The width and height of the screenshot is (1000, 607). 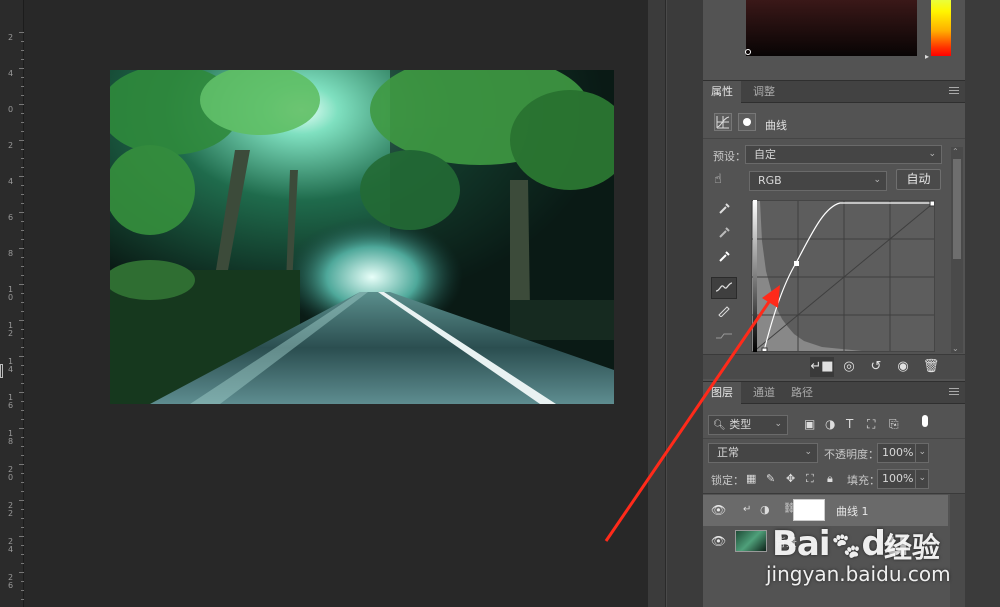 I want to click on scrollbar-thumb, so click(x=957, y=209).